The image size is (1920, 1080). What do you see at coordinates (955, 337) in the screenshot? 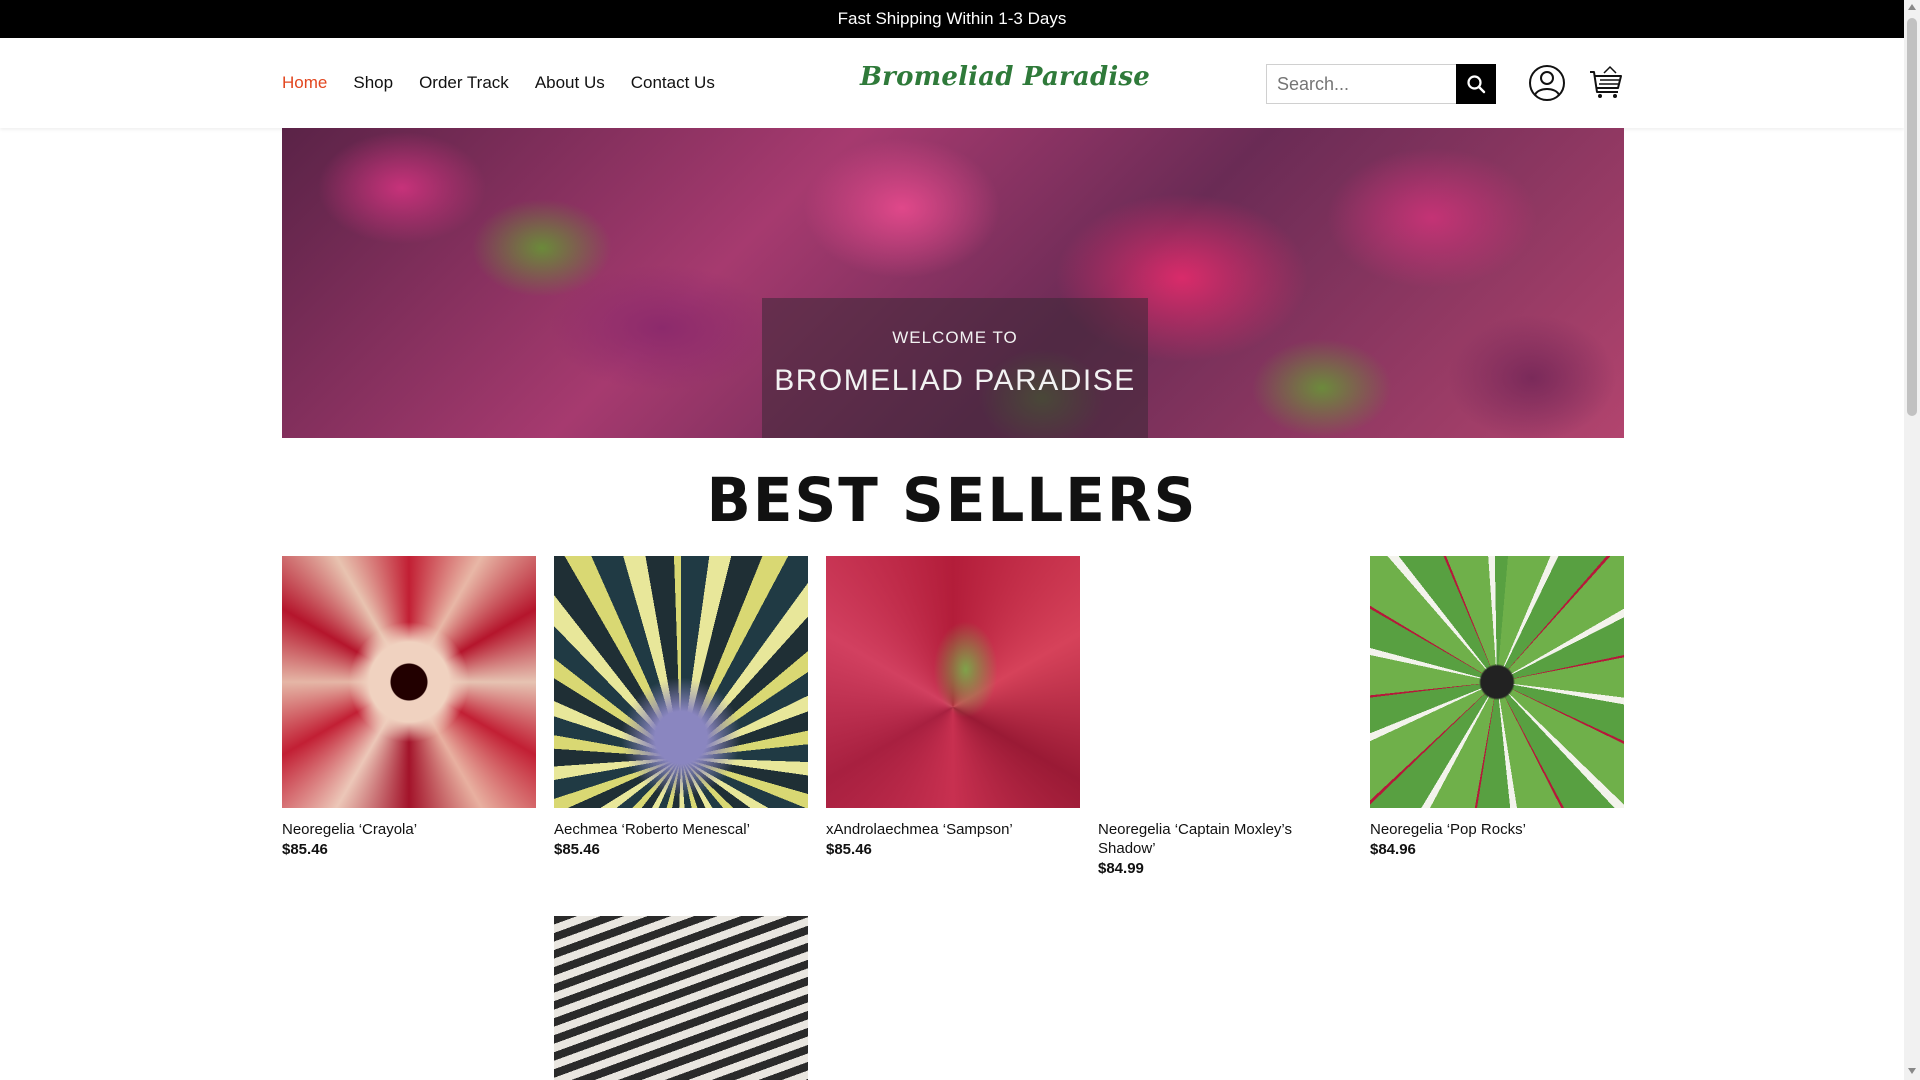
I see `hero-subtitle: WELCOME TO` at bounding box center [955, 337].